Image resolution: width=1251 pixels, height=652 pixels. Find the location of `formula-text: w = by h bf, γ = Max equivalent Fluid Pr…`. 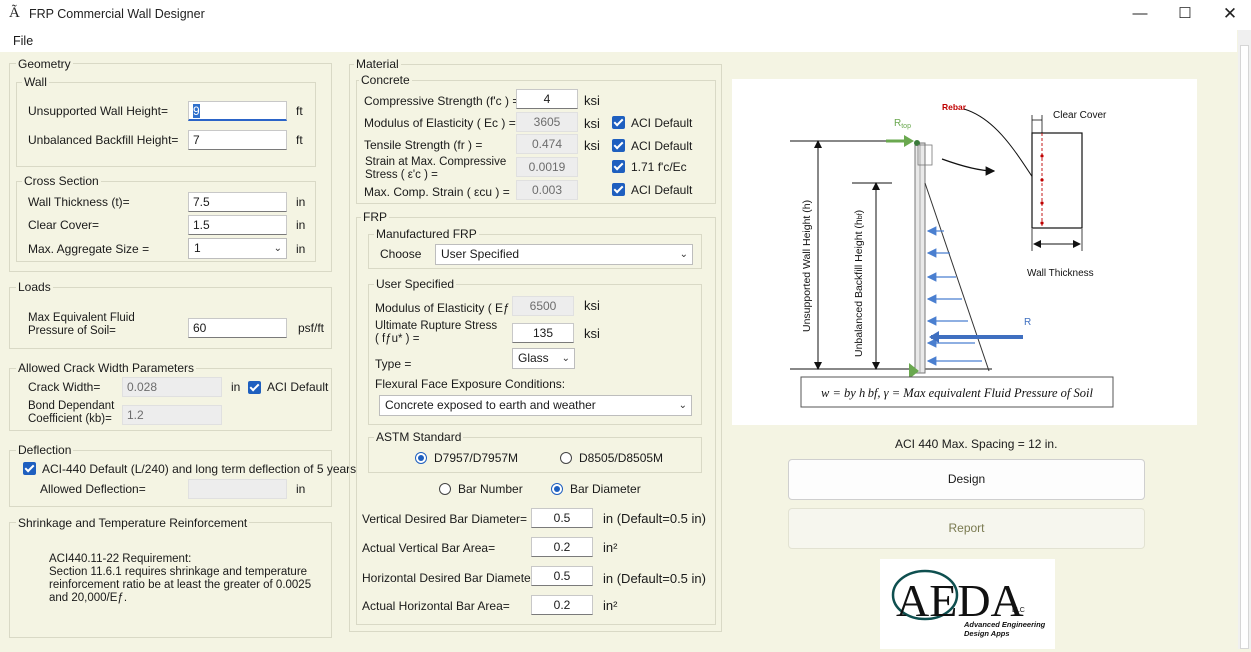

formula-text: w = by h bf, γ = Max equivalent Fluid Pr… is located at coordinates (957, 393).